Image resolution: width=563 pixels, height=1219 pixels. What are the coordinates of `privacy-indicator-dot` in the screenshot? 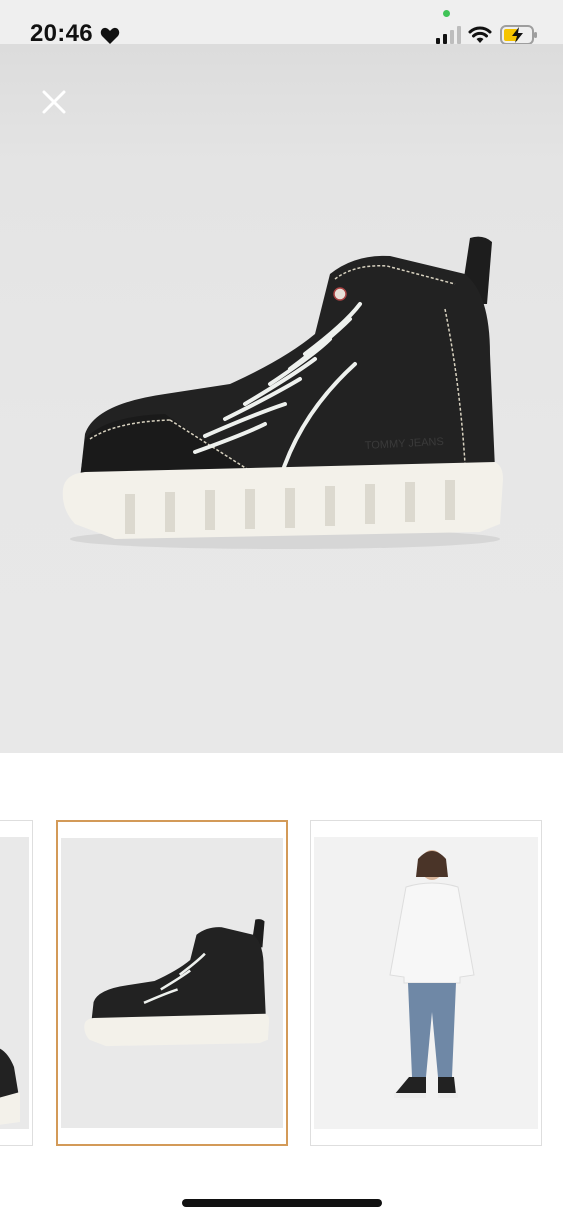 It's located at (446, 13).